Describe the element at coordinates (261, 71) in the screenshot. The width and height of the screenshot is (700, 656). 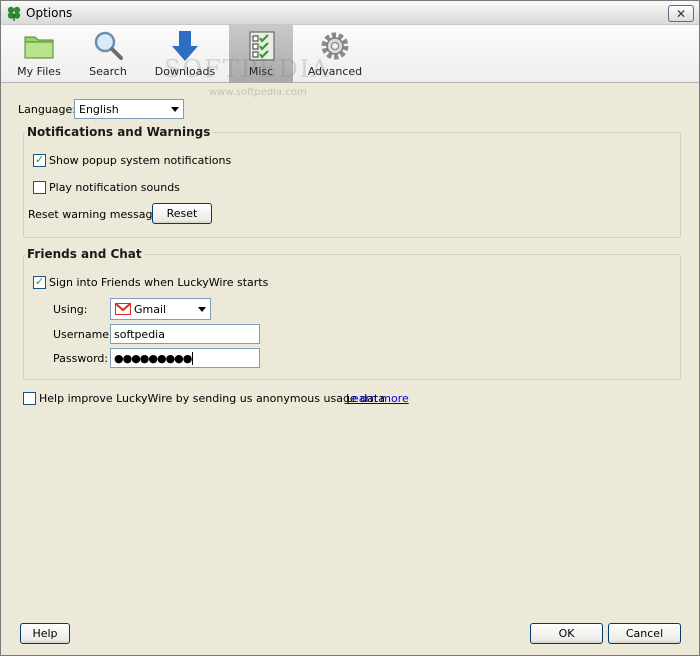
I see `tab-label: Misc` at that location.